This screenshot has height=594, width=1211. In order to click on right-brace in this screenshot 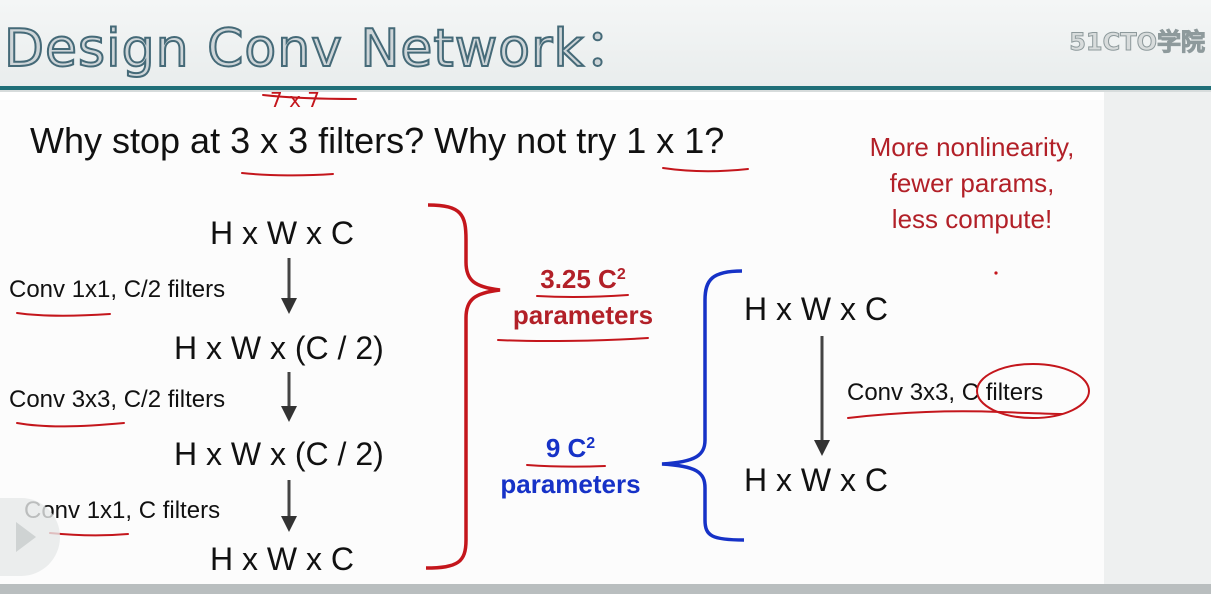, I will do `click(703, 405)`.